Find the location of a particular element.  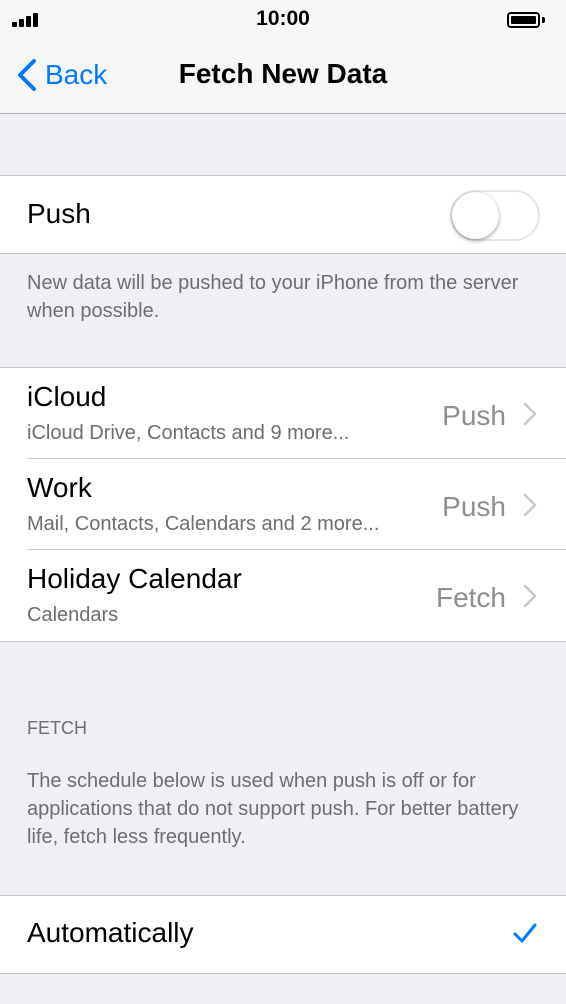

push-group: Push is located at coordinates (283, 214).